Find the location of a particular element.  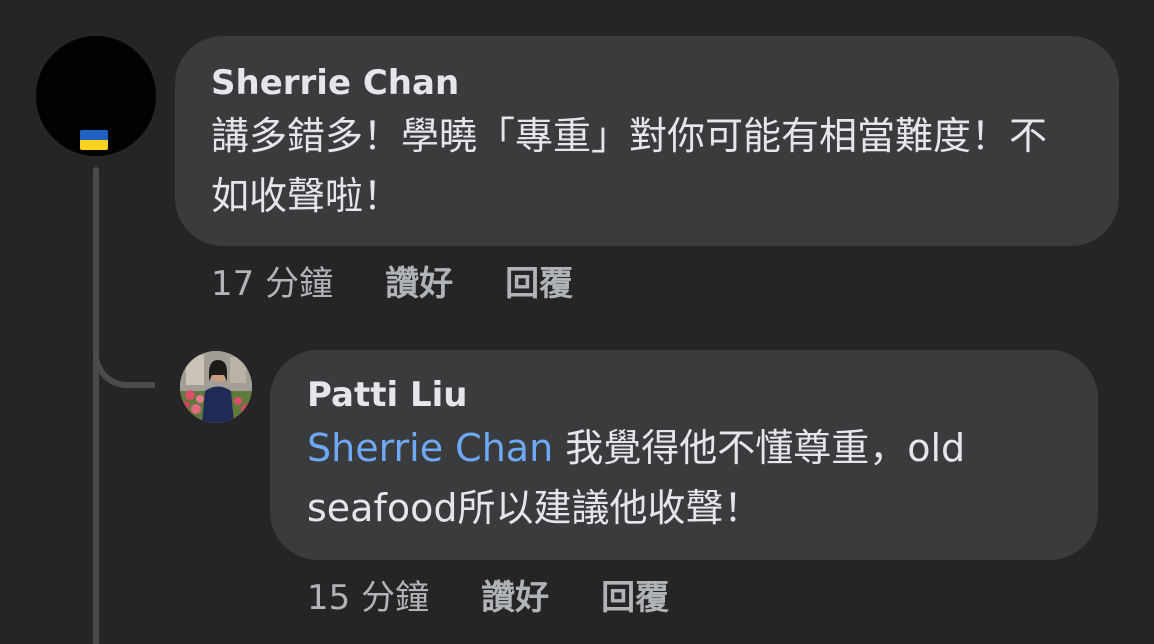

comment-text: 講多錯多！學曉「專重」對你可能有相當難度！不如收聲啦！ is located at coordinates (629, 166).